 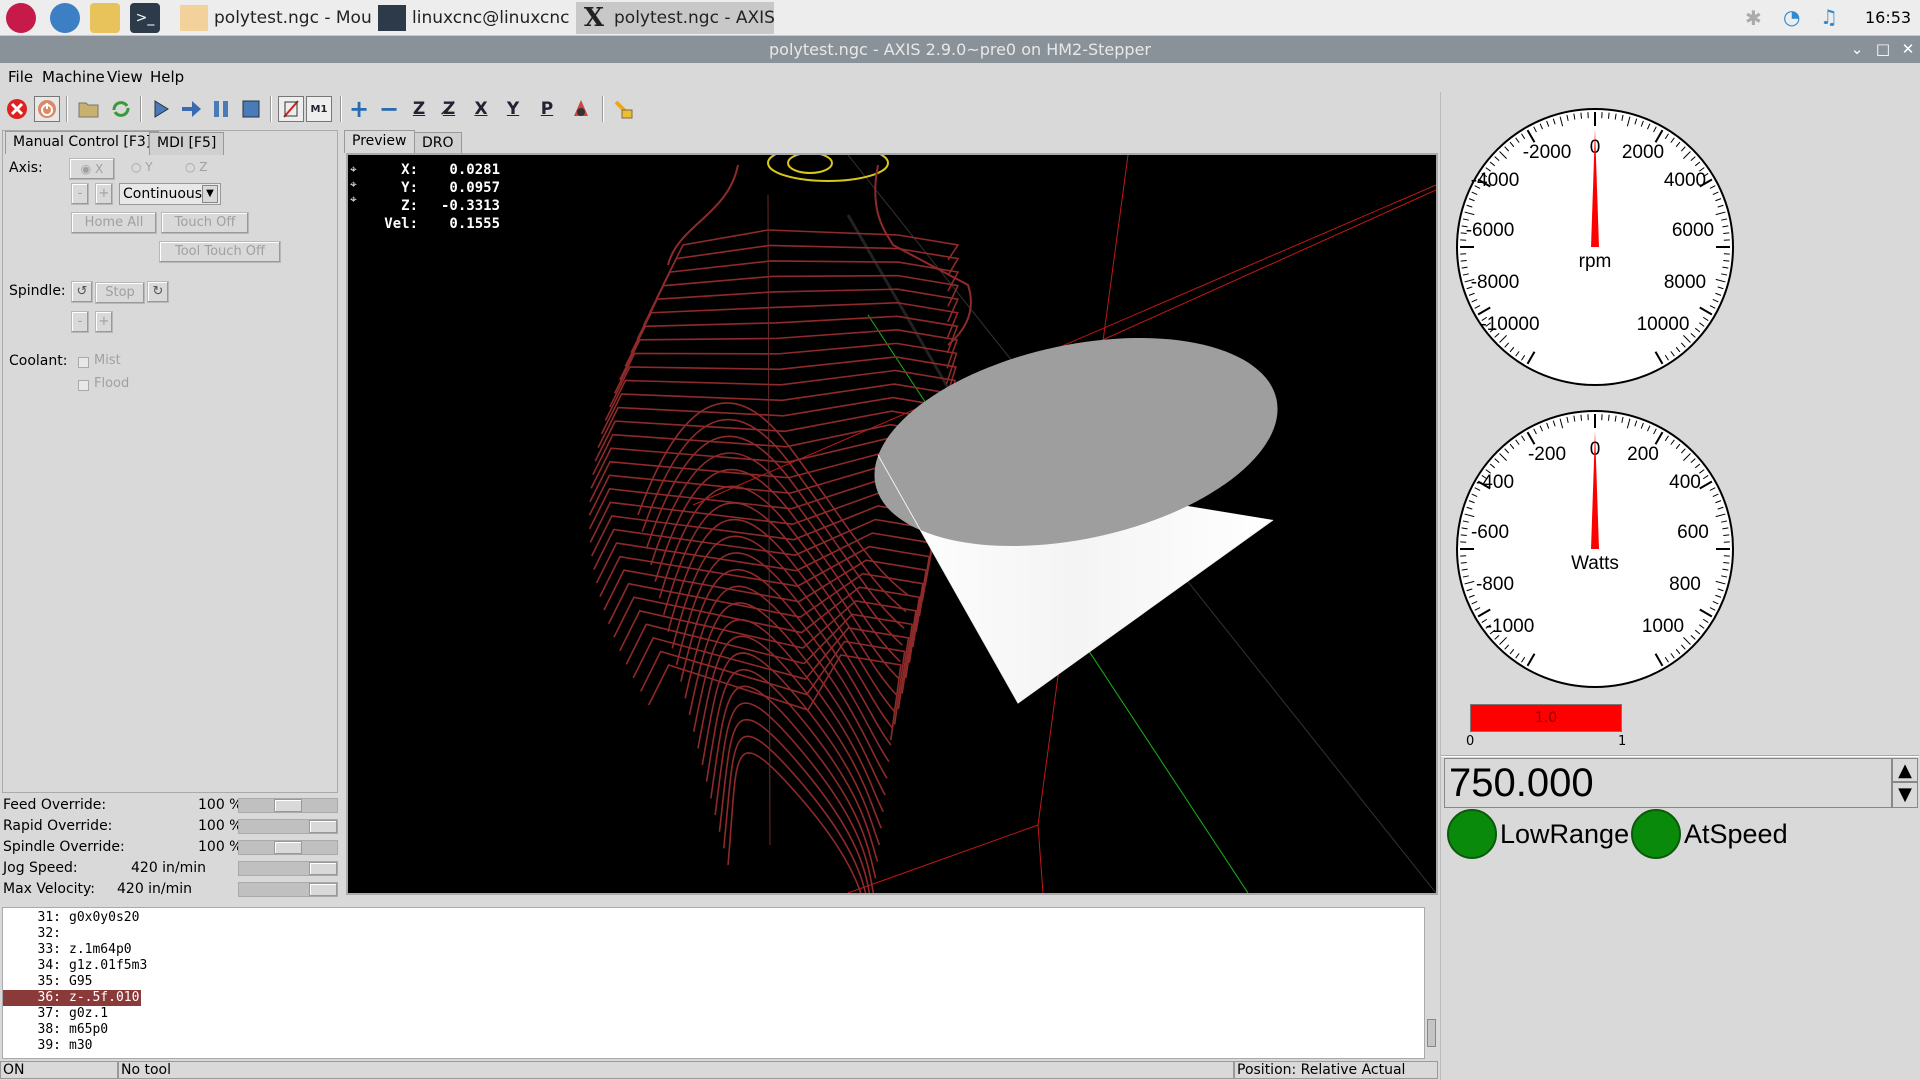 What do you see at coordinates (205, 223) in the screenshot?
I see `touch-off-button: Touch Off` at bounding box center [205, 223].